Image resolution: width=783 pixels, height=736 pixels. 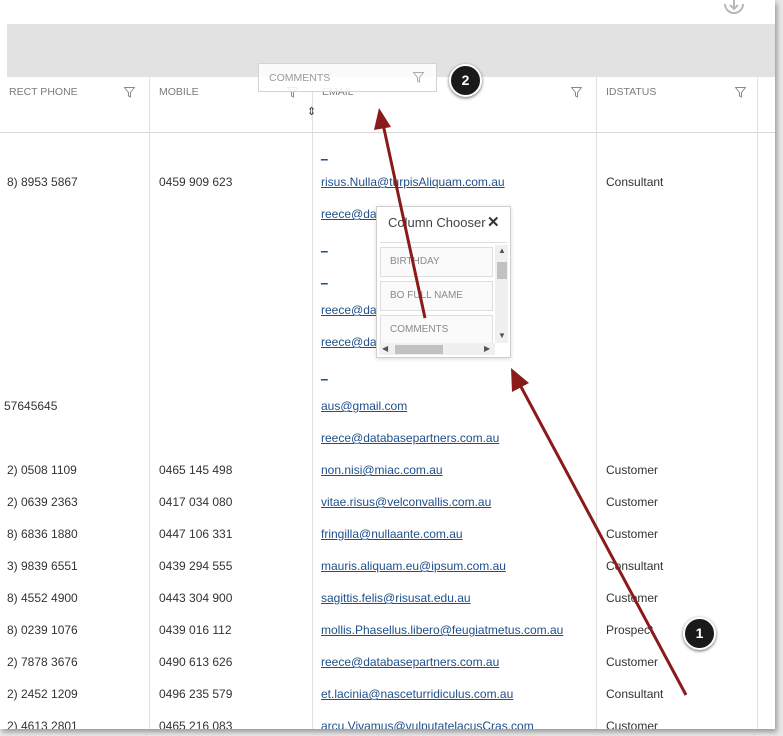 I want to click on direct-phone-cell: 8) 0239 1076, so click(x=42, y=630).